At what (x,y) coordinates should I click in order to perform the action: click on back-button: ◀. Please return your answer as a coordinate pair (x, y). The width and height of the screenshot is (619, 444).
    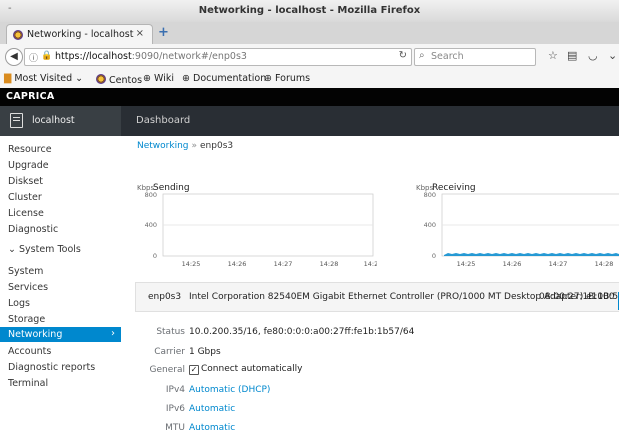
    Looking at the image, I should click on (14, 57).